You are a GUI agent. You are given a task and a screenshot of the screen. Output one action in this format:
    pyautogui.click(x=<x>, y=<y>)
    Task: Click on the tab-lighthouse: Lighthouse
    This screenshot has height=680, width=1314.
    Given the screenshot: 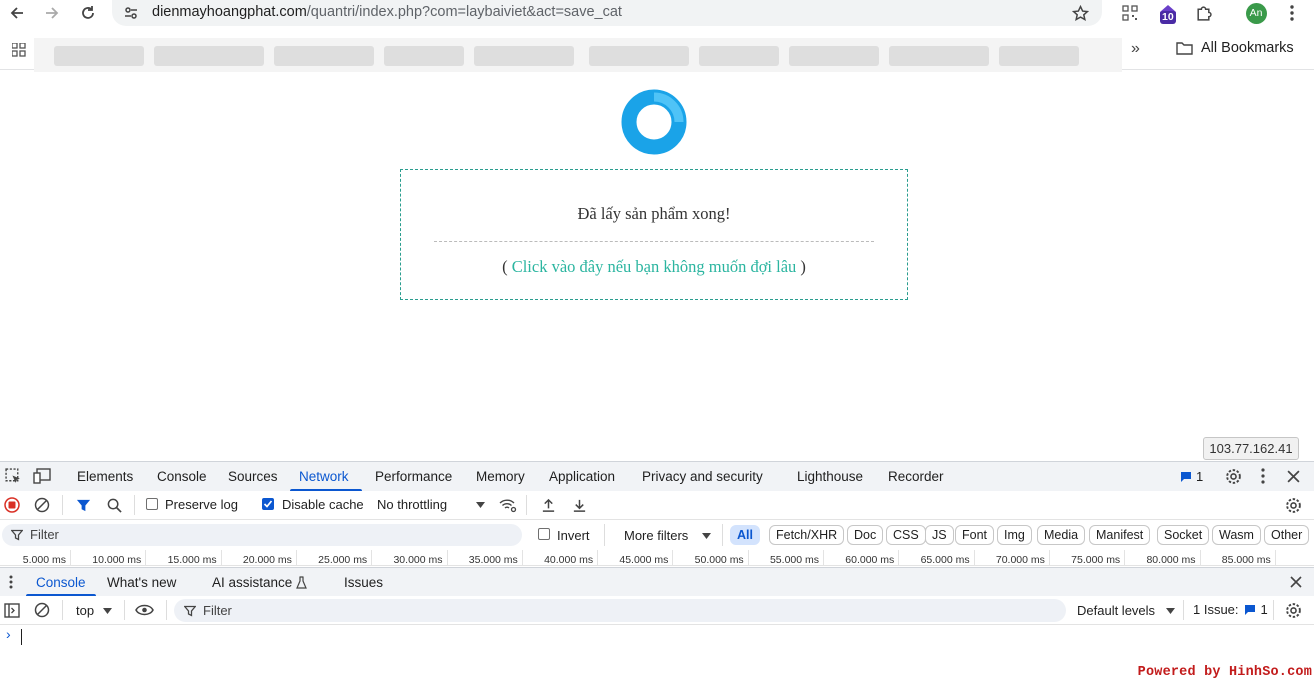 What is the action you would take?
    pyautogui.click(x=830, y=476)
    